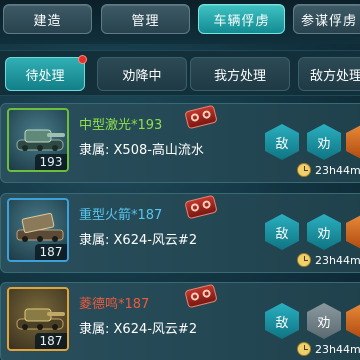 The width and height of the screenshot is (360, 360). What do you see at coordinates (114, 304) in the screenshot?
I see `unit-name: 菱德鸣*187` at bounding box center [114, 304].